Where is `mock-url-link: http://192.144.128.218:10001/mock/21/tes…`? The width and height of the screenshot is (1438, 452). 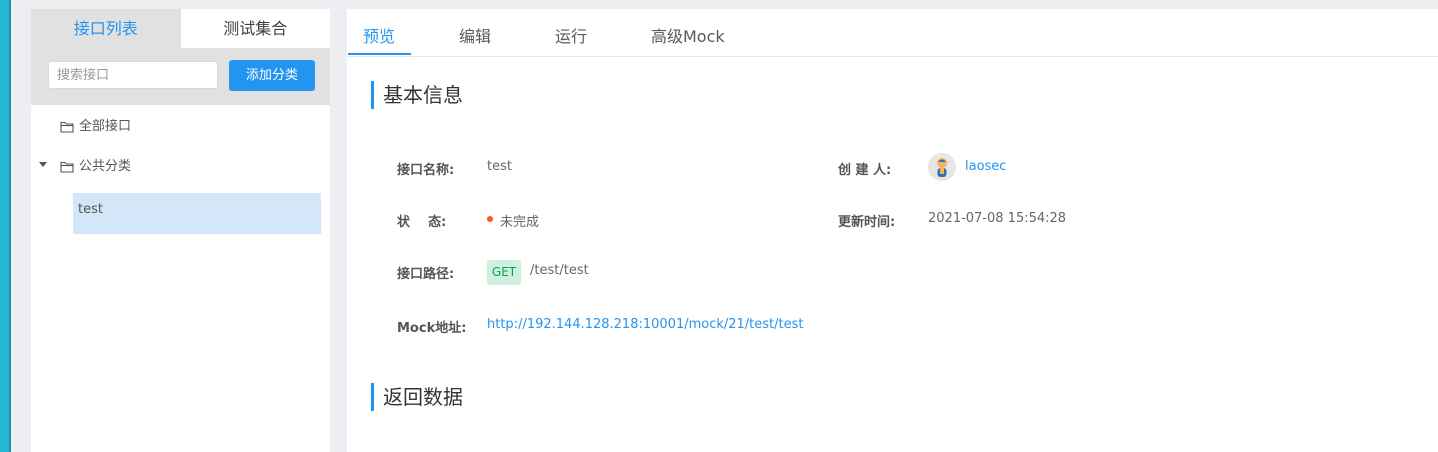
mock-url-link: http://192.144.128.218:10001/mock/21/tes… is located at coordinates (645, 324).